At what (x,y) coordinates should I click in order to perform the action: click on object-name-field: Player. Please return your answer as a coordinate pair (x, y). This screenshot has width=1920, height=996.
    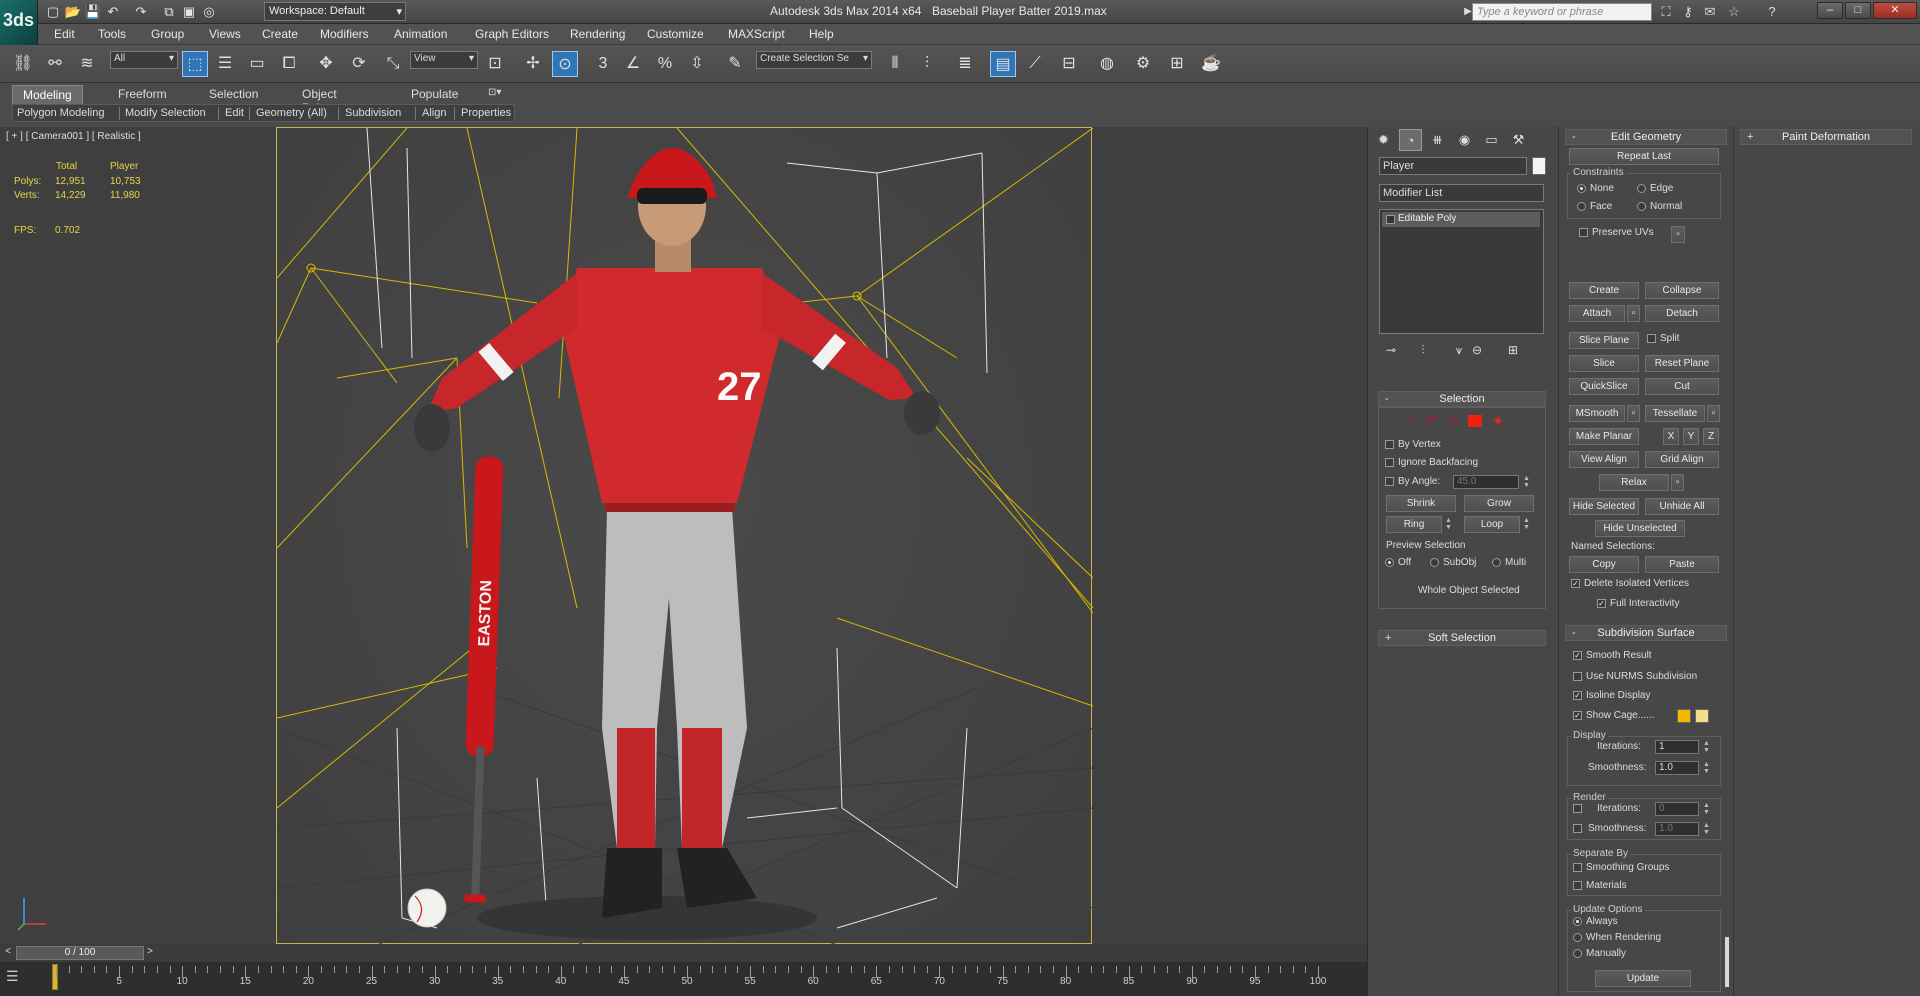
    Looking at the image, I should click on (1453, 166).